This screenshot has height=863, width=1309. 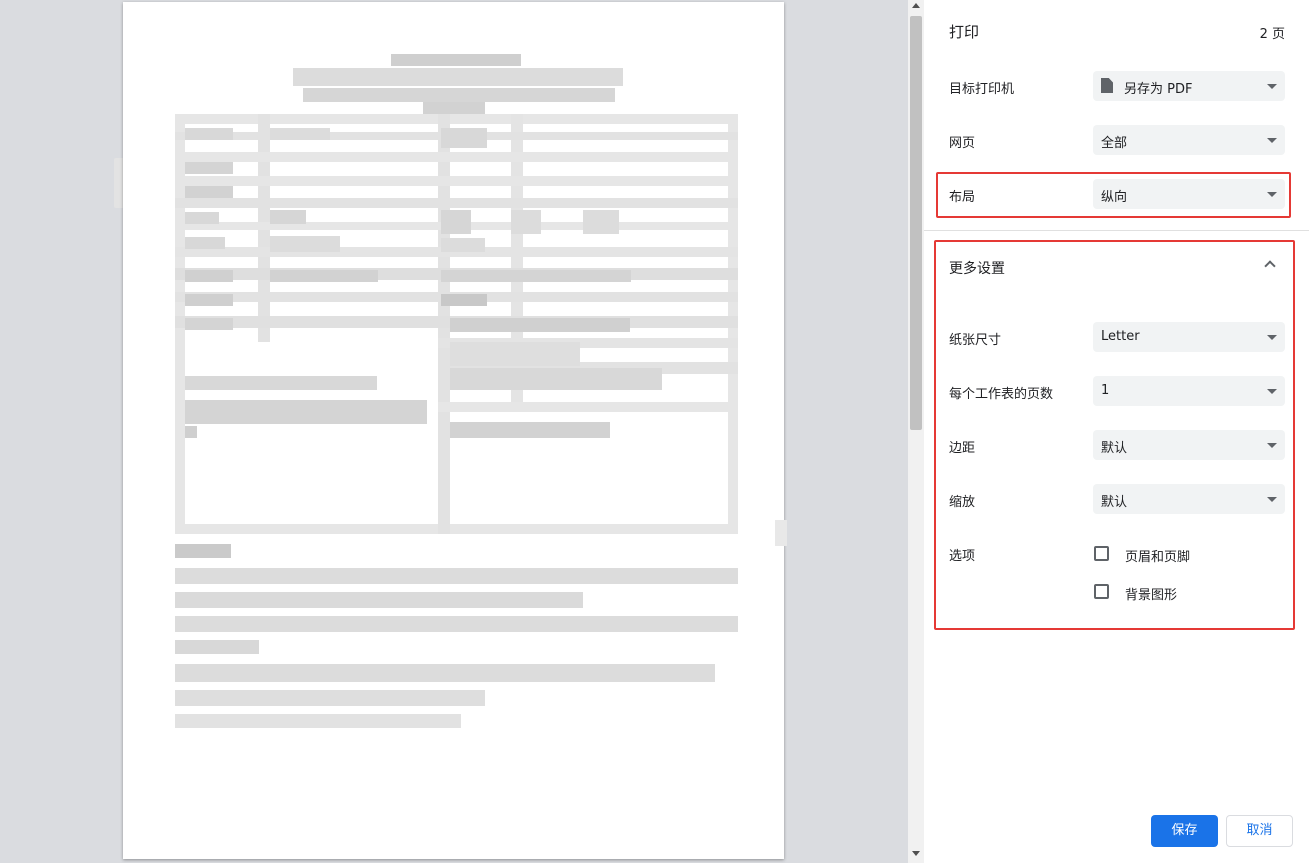 I want to click on destination-select: 另存为 PDF, so click(x=1189, y=86).